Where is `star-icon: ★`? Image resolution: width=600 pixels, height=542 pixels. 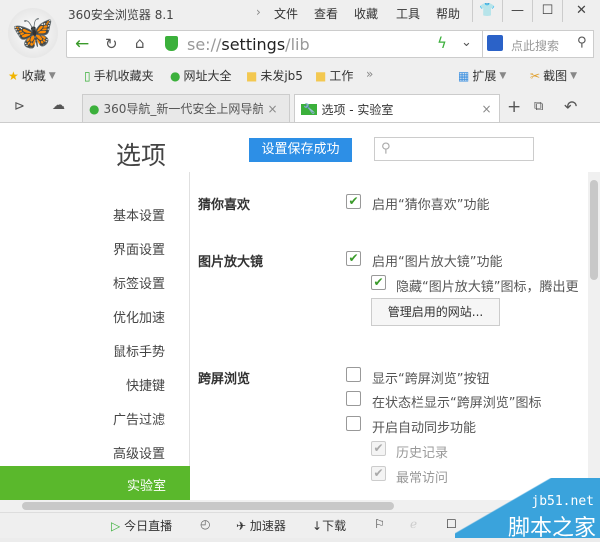 star-icon: ★ is located at coordinates (13, 75).